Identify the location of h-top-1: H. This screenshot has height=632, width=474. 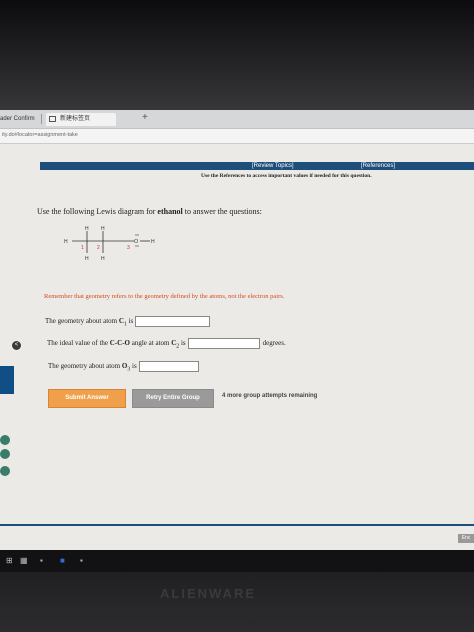
(87, 229).